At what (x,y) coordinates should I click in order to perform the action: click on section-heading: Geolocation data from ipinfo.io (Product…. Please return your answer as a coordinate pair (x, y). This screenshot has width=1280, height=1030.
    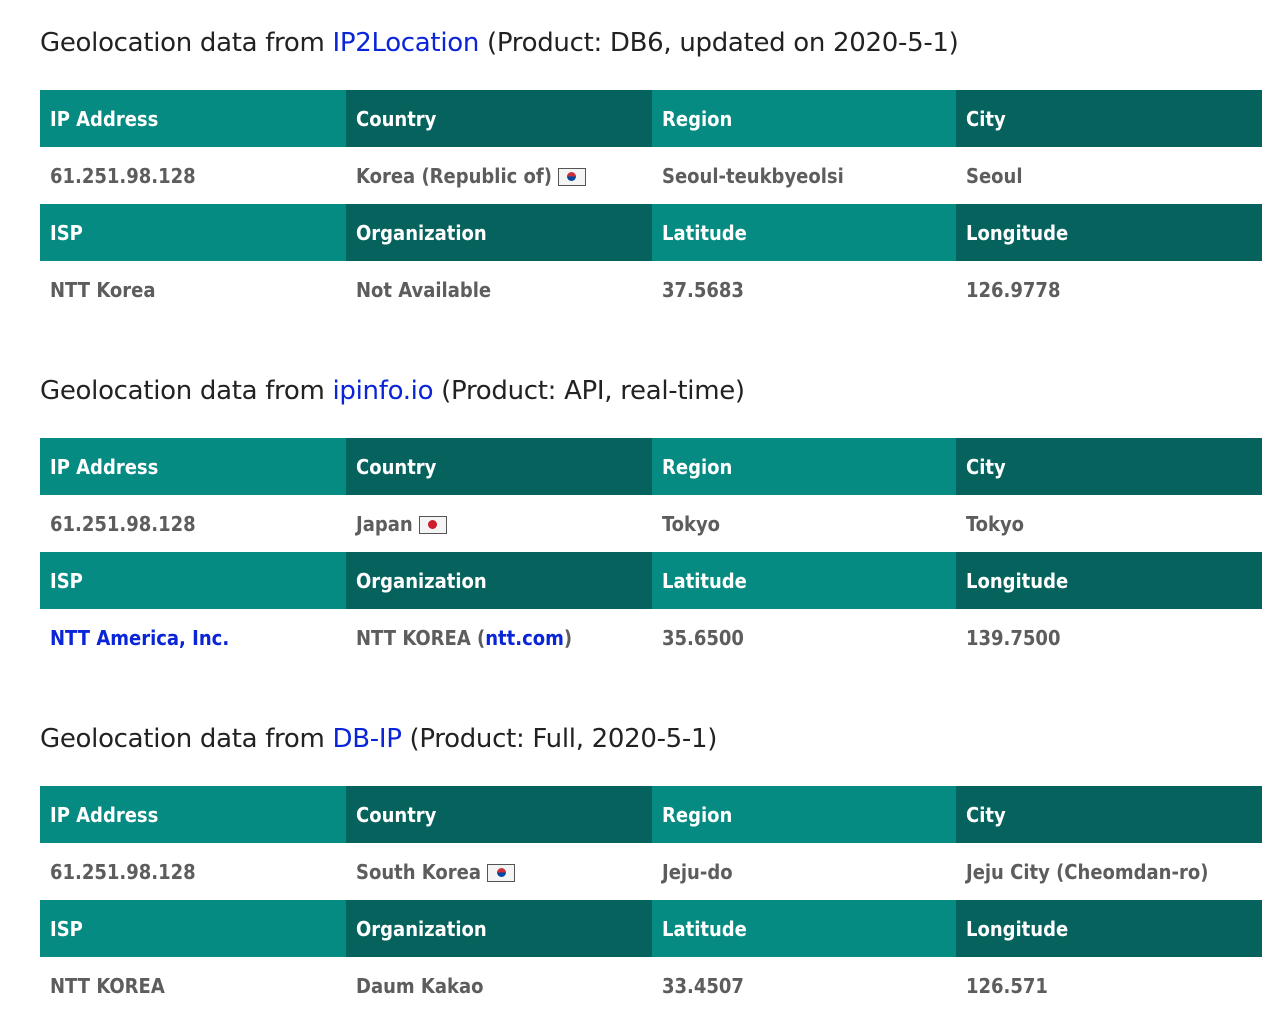
    Looking at the image, I should click on (392, 391).